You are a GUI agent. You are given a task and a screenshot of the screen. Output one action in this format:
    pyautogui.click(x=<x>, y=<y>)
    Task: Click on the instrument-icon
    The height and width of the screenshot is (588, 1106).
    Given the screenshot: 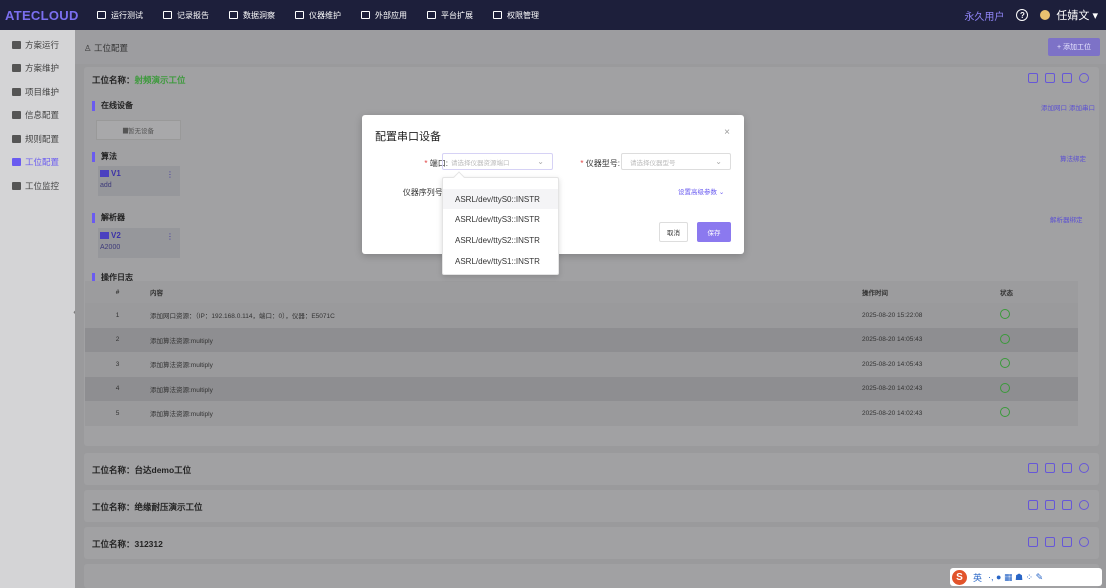 What is the action you would take?
    pyautogui.click(x=299, y=15)
    